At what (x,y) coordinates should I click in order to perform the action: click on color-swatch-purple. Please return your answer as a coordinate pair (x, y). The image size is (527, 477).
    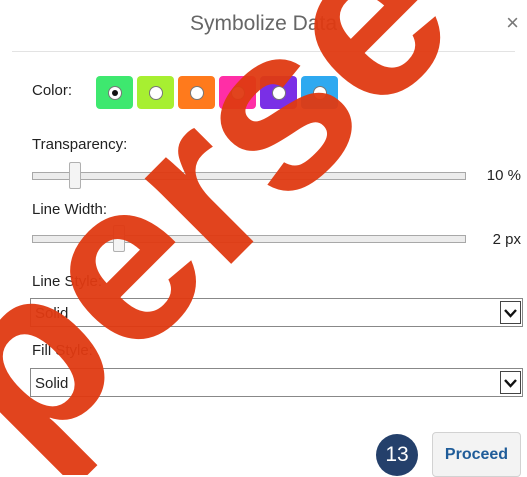
    Looking at the image, I should click on (278, 92).